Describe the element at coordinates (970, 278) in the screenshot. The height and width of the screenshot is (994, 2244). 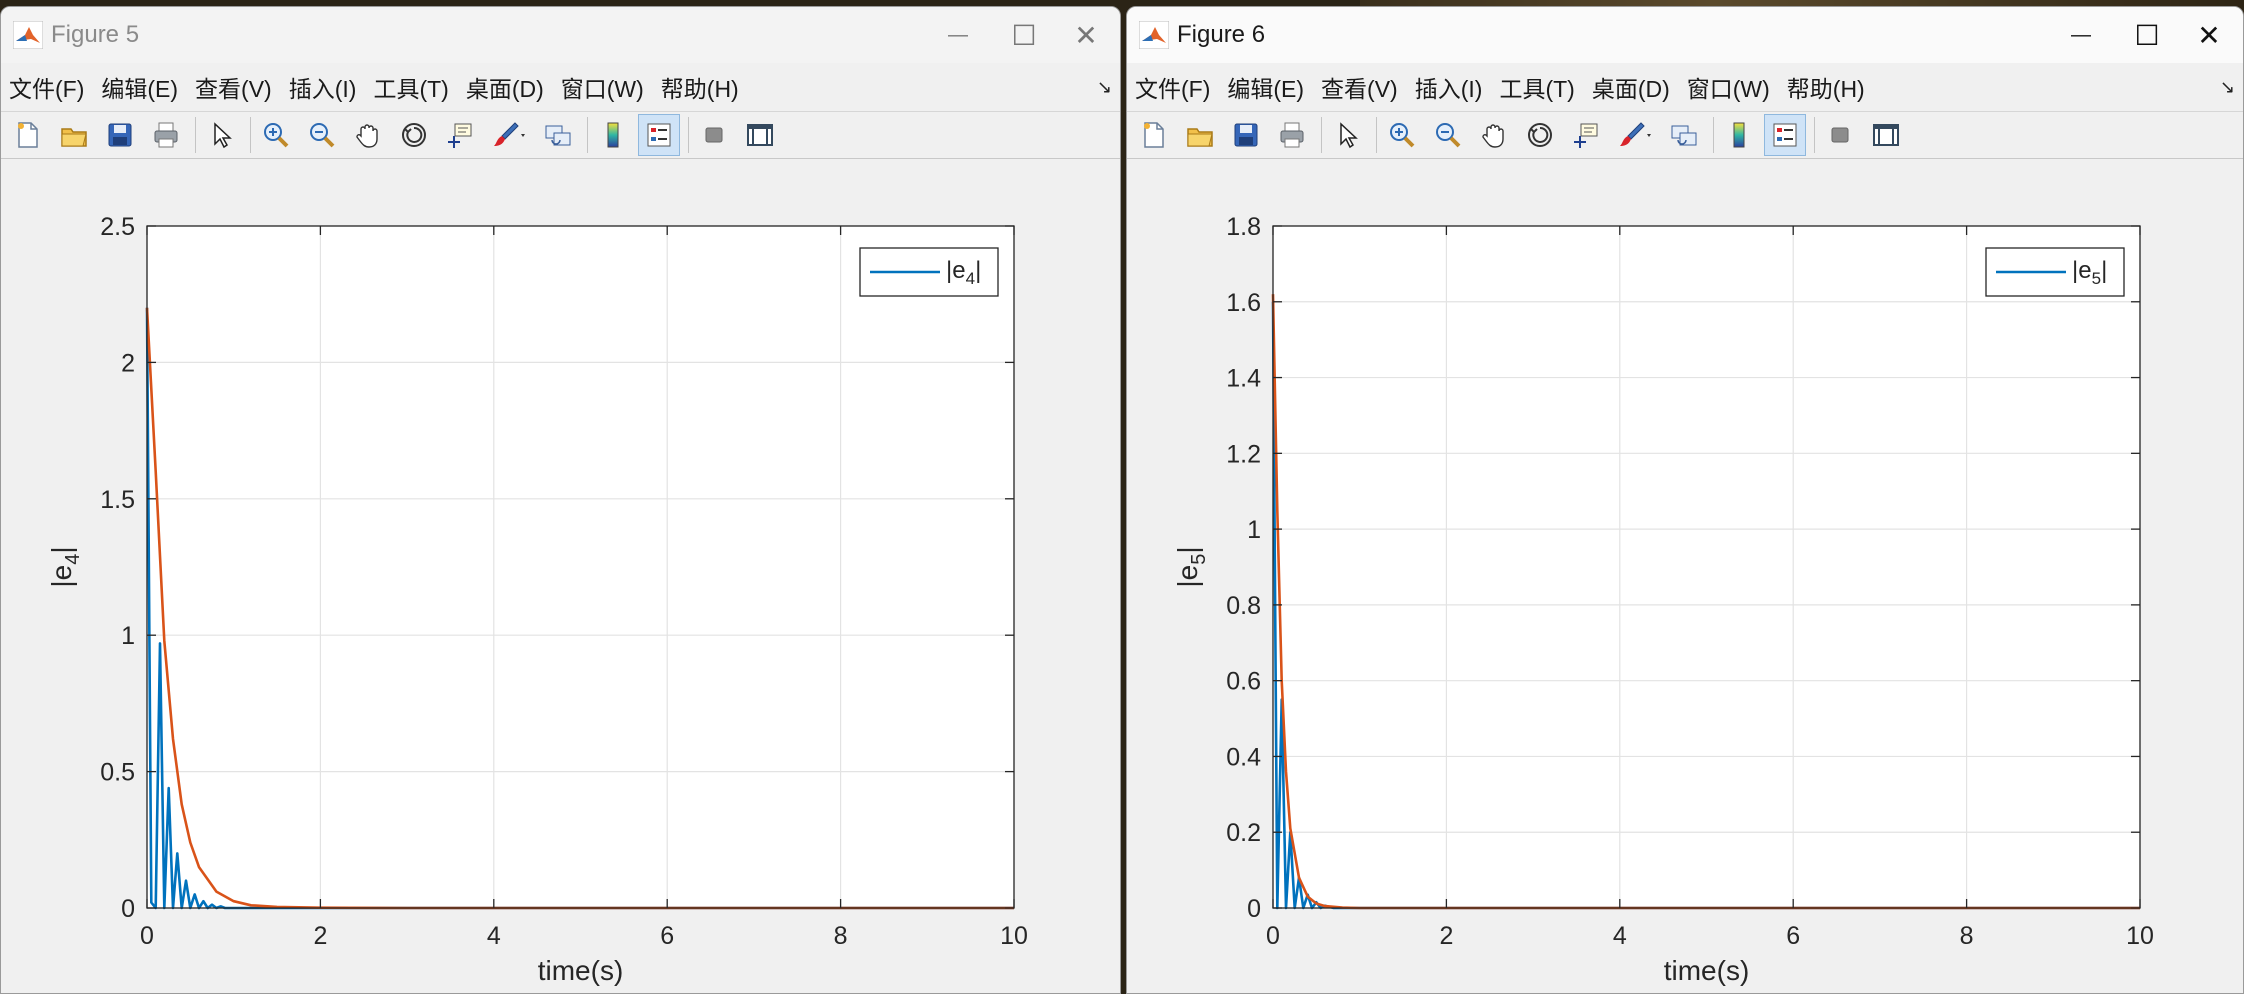
I see `legend-label-subscript: 4` at that location.